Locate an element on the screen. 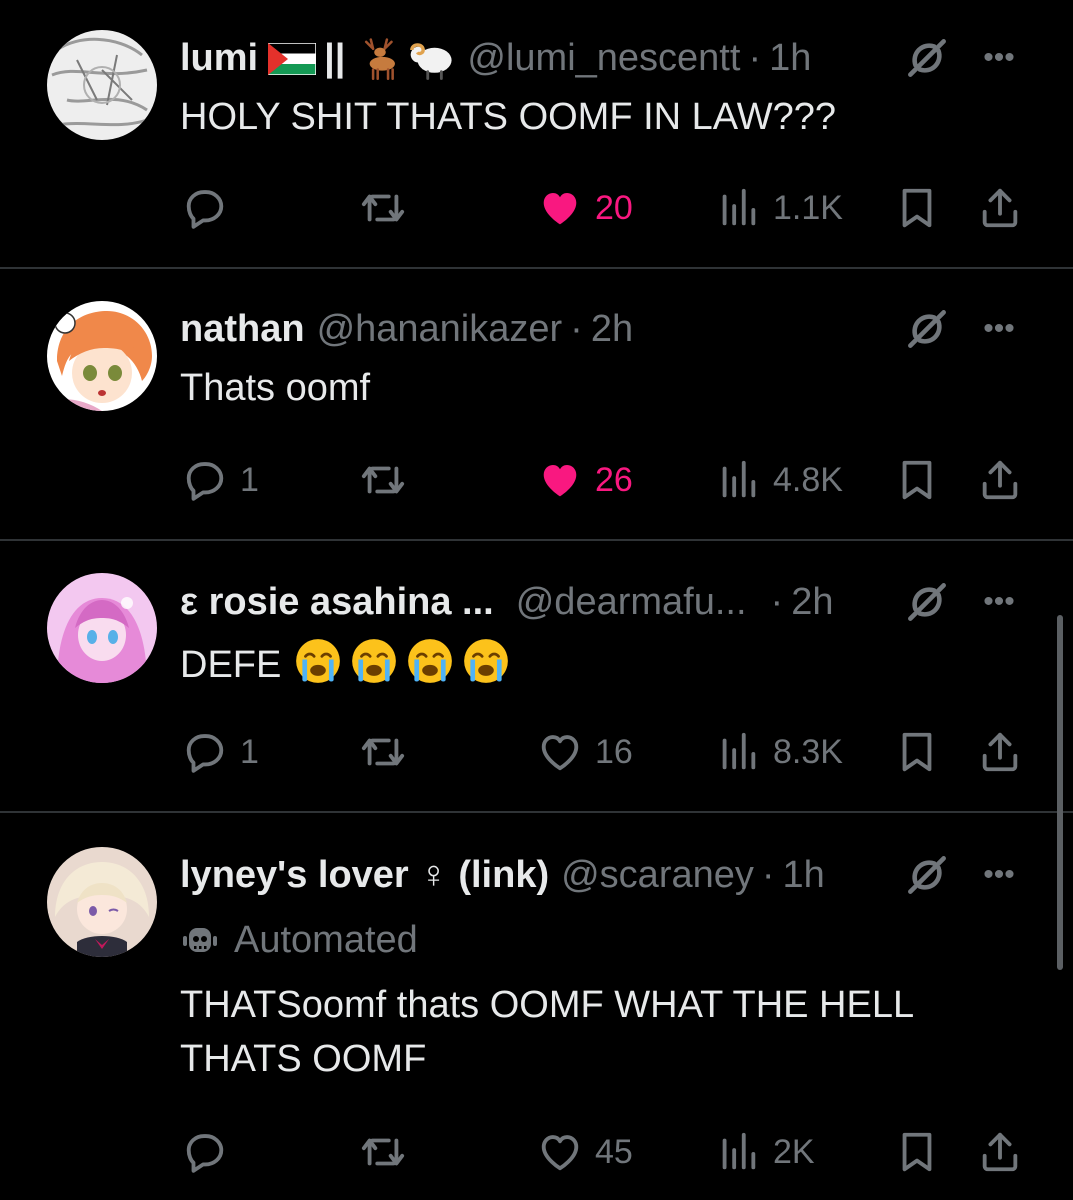 The image size is (1073, 1200). user-handle: @lumi_nescentt is located at coordinates (603, 58).